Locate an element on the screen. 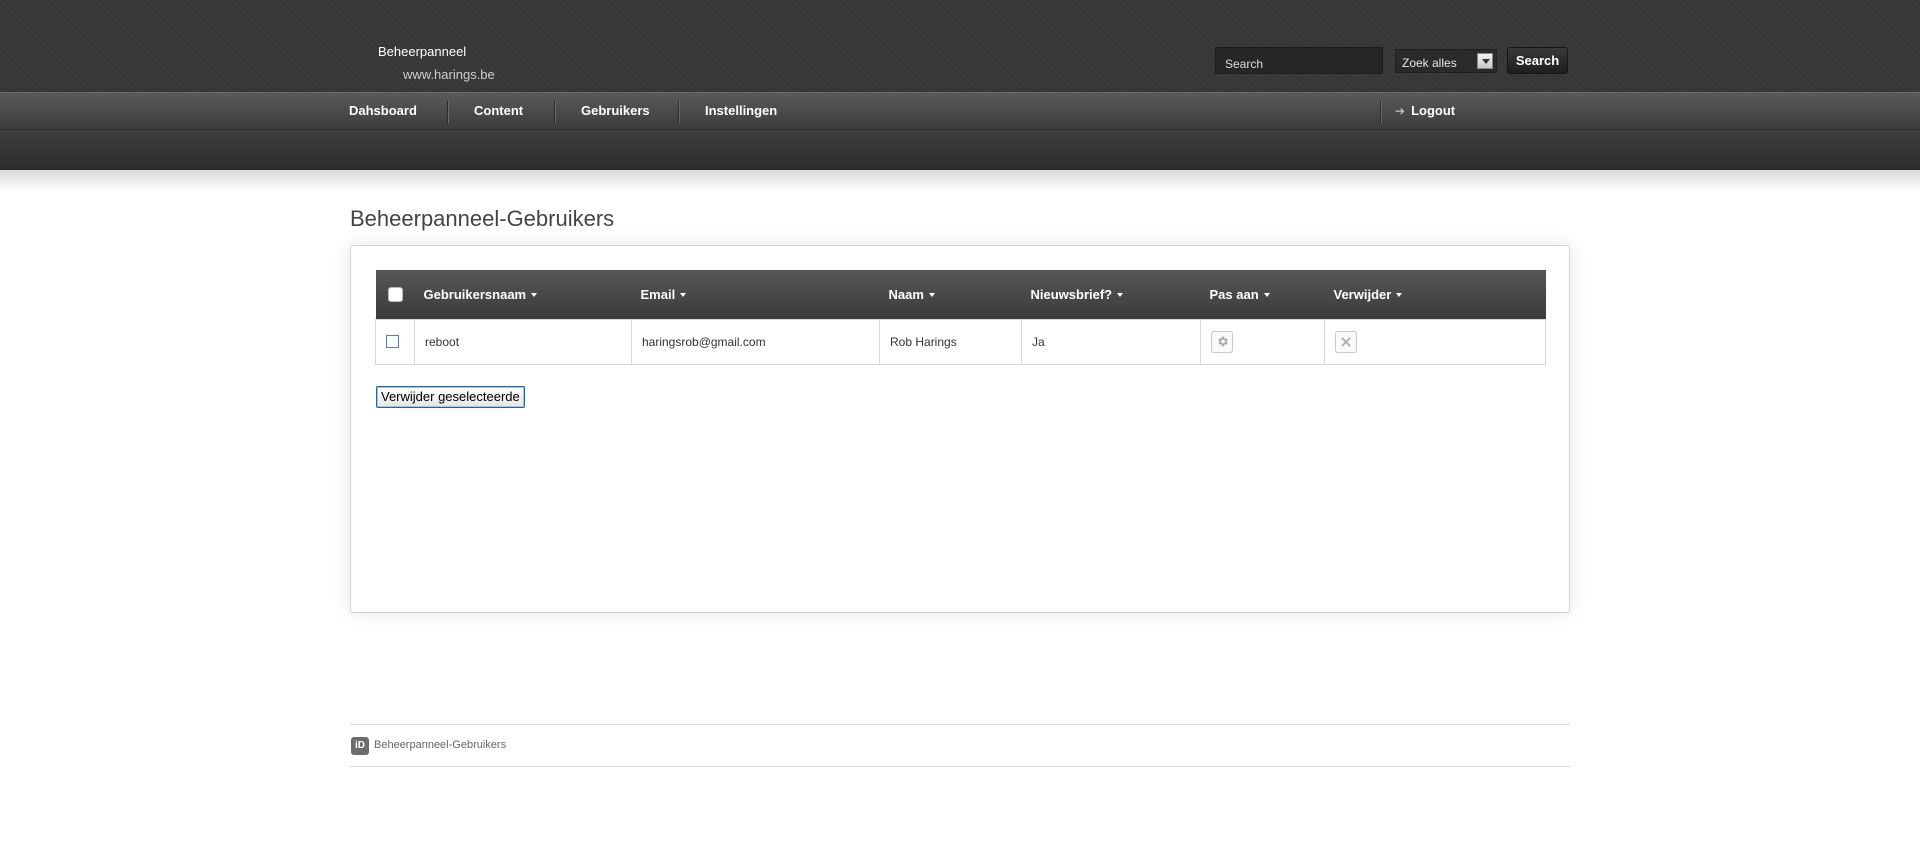 This screenshot has height=863, width=1920. chevron-down-icon is located at coordinates (1485, 61).